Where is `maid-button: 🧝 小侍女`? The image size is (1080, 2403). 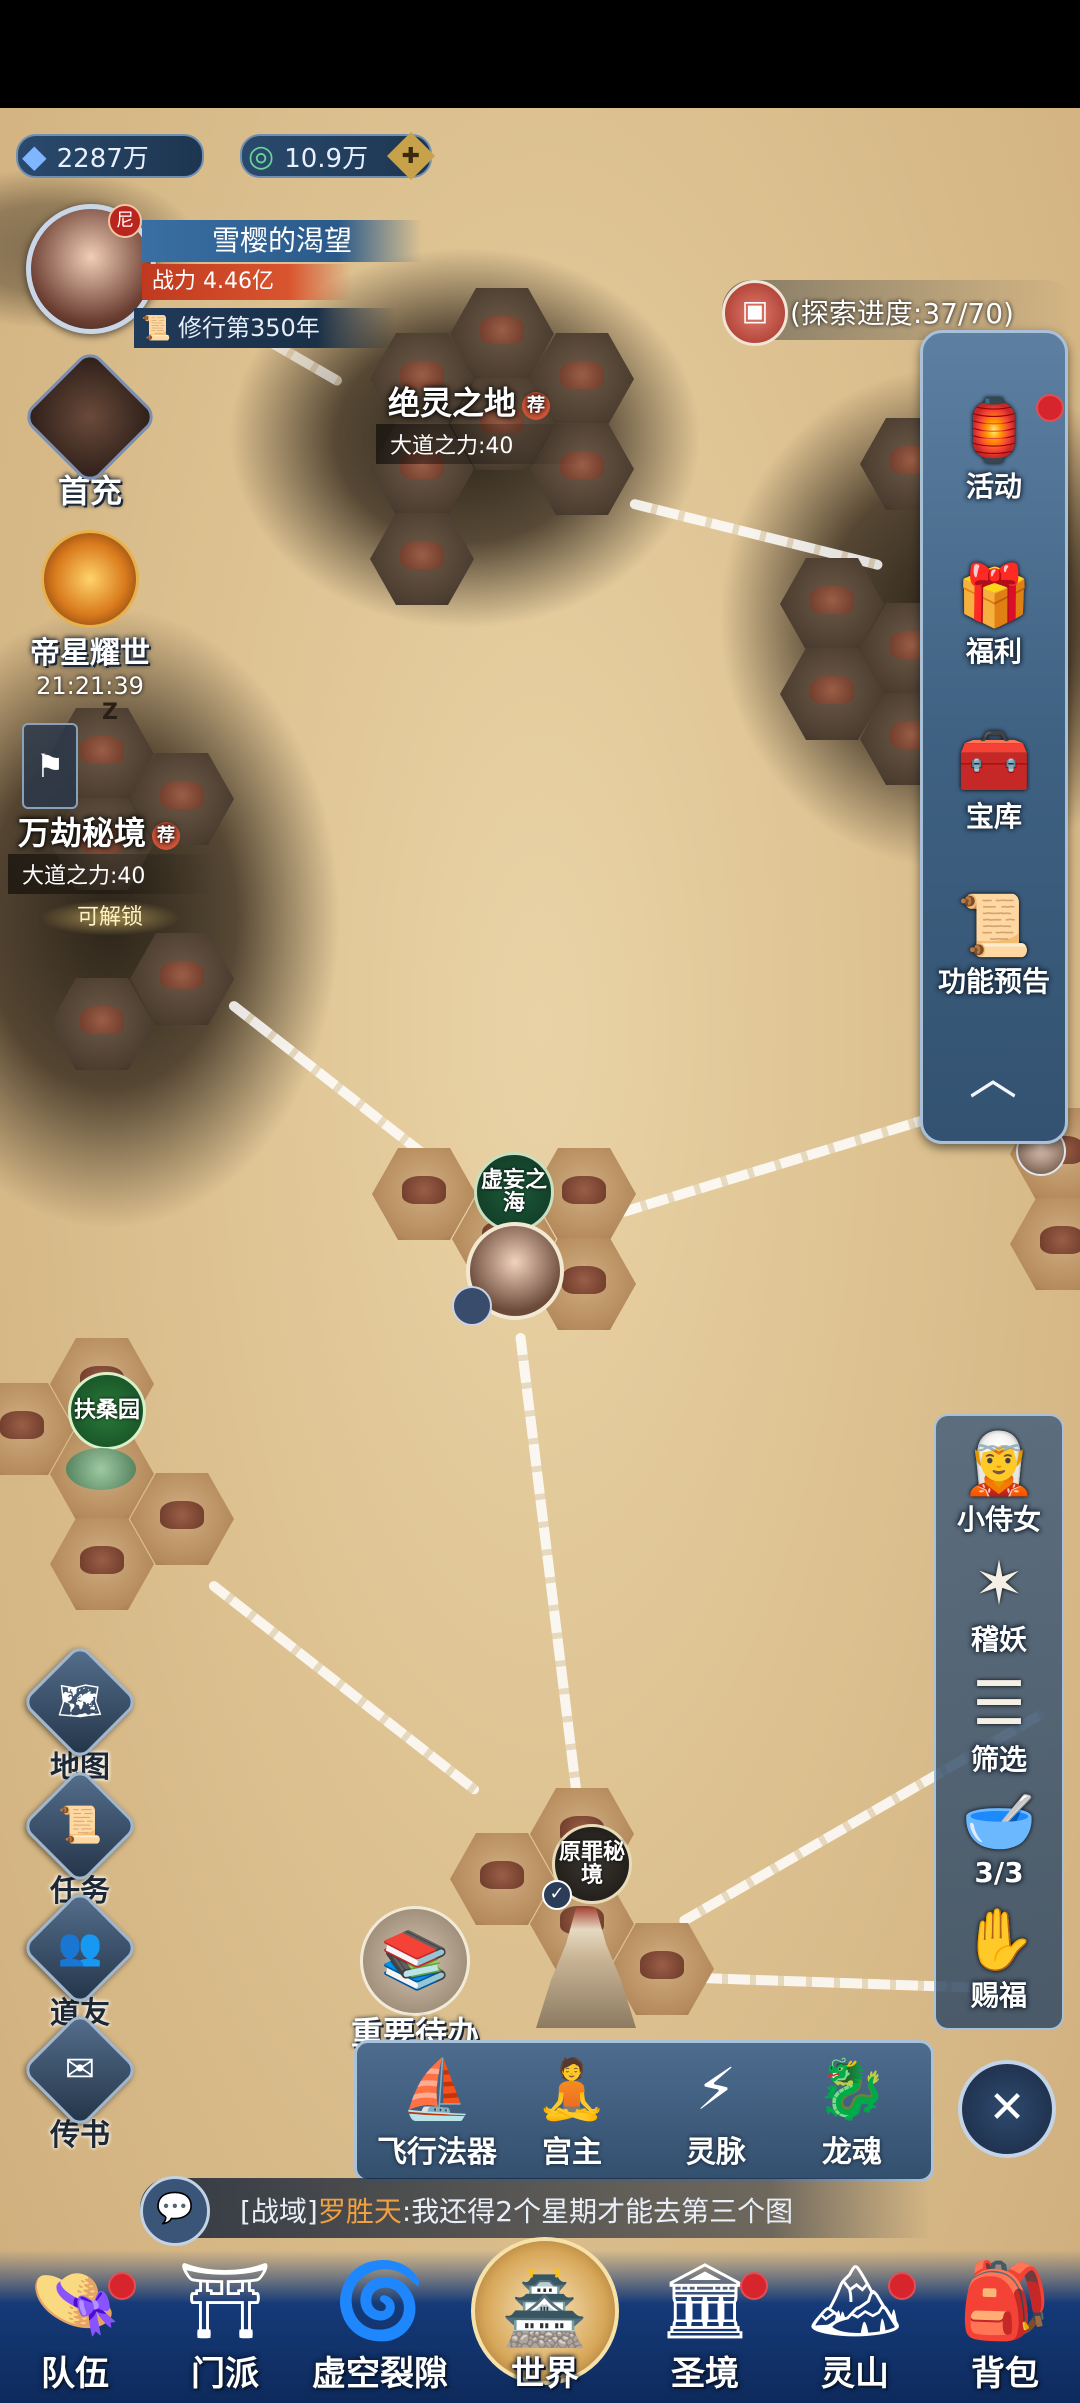 maid-button: 🧝 小侍女 is located at coordinates (999, 1482).